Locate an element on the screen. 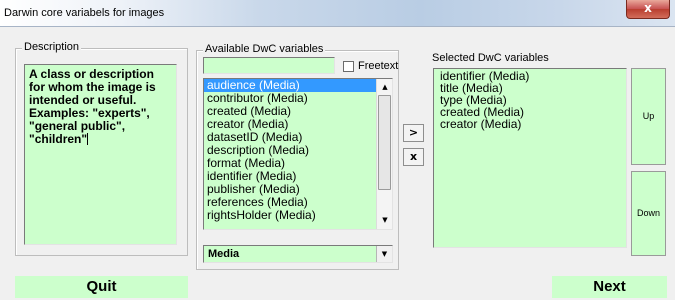  title-bar: Darwin core variabels for images x is located at coordinates (337, 13).